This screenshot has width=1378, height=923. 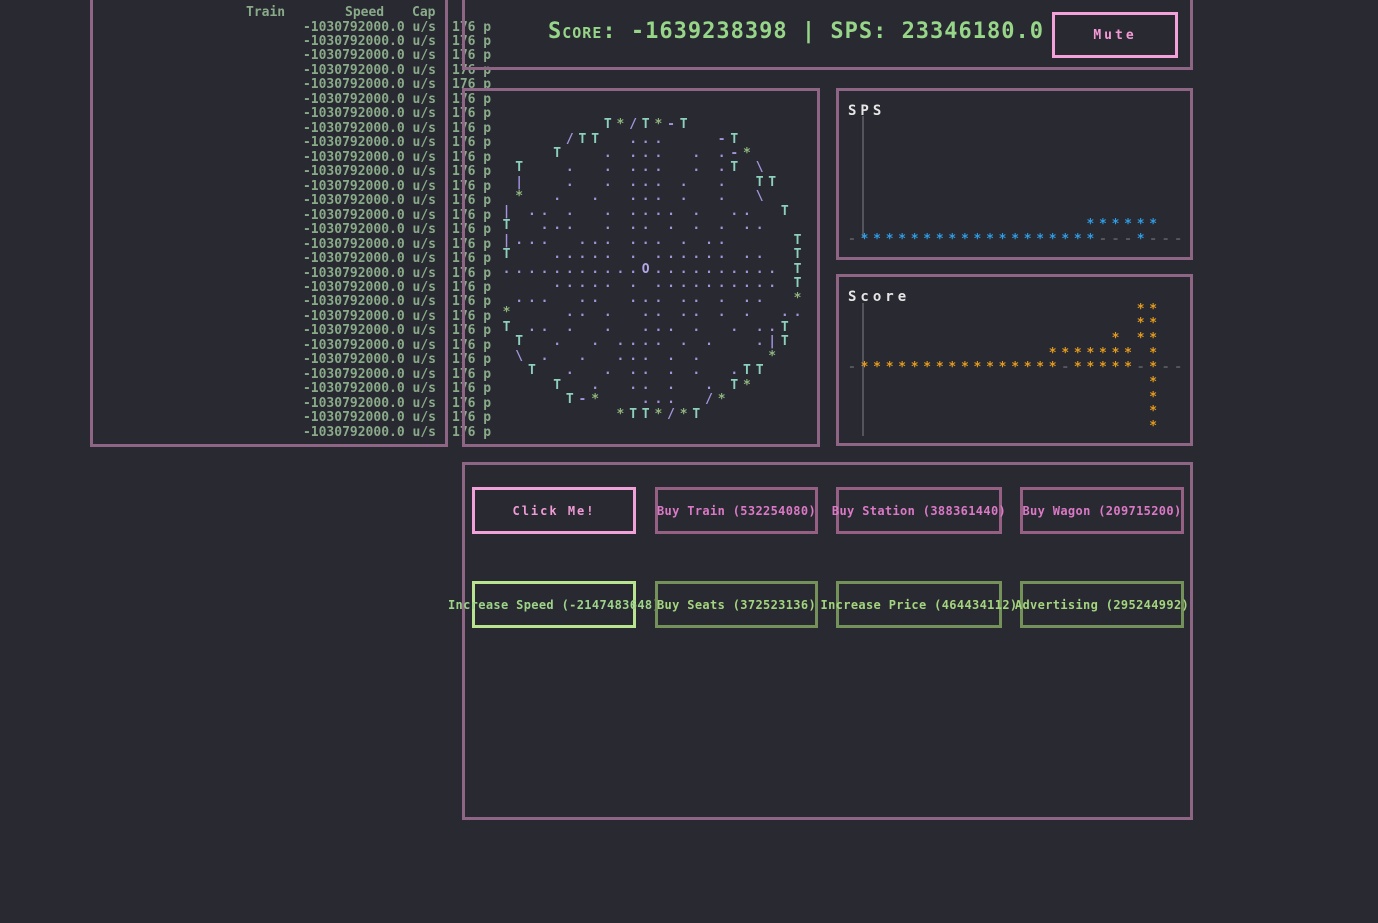 I want to click on mute-button: Mute, so click(x=1115, y=35).